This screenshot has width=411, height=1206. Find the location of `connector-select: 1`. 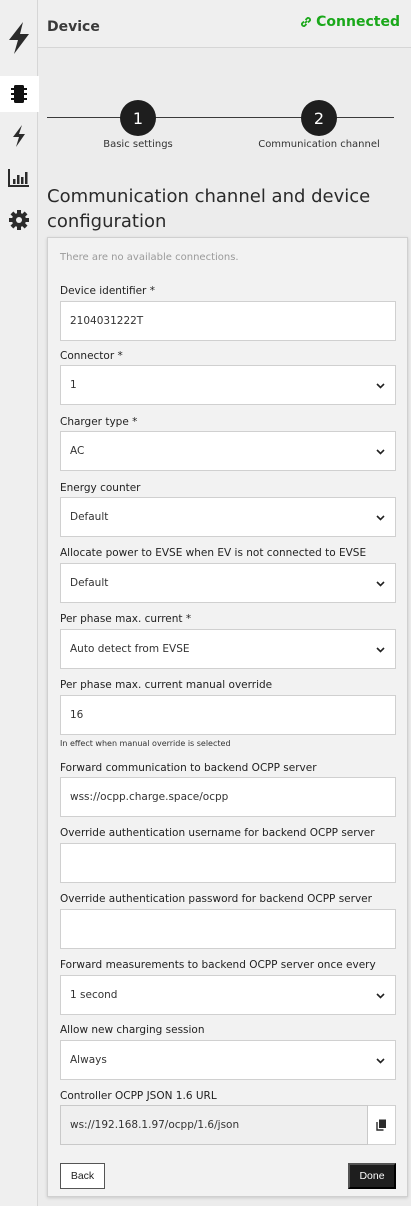

connector-select: 1 is located at coordinates (228, 385).